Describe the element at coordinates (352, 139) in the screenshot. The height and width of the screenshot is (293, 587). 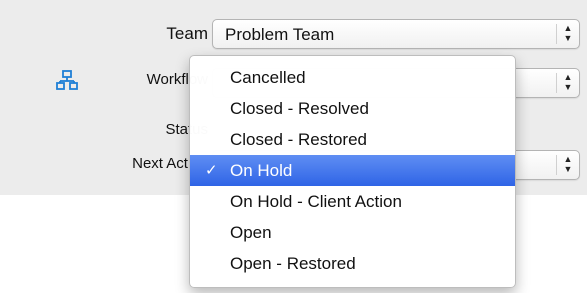
I see `menu-item-closed-restored: Closed - Restored` at that location.